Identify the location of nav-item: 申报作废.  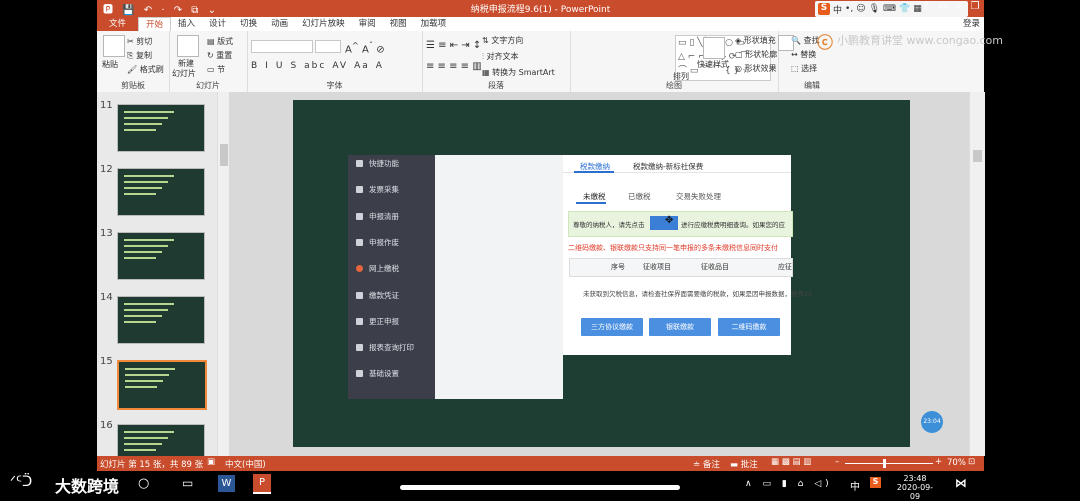
(377, 242).